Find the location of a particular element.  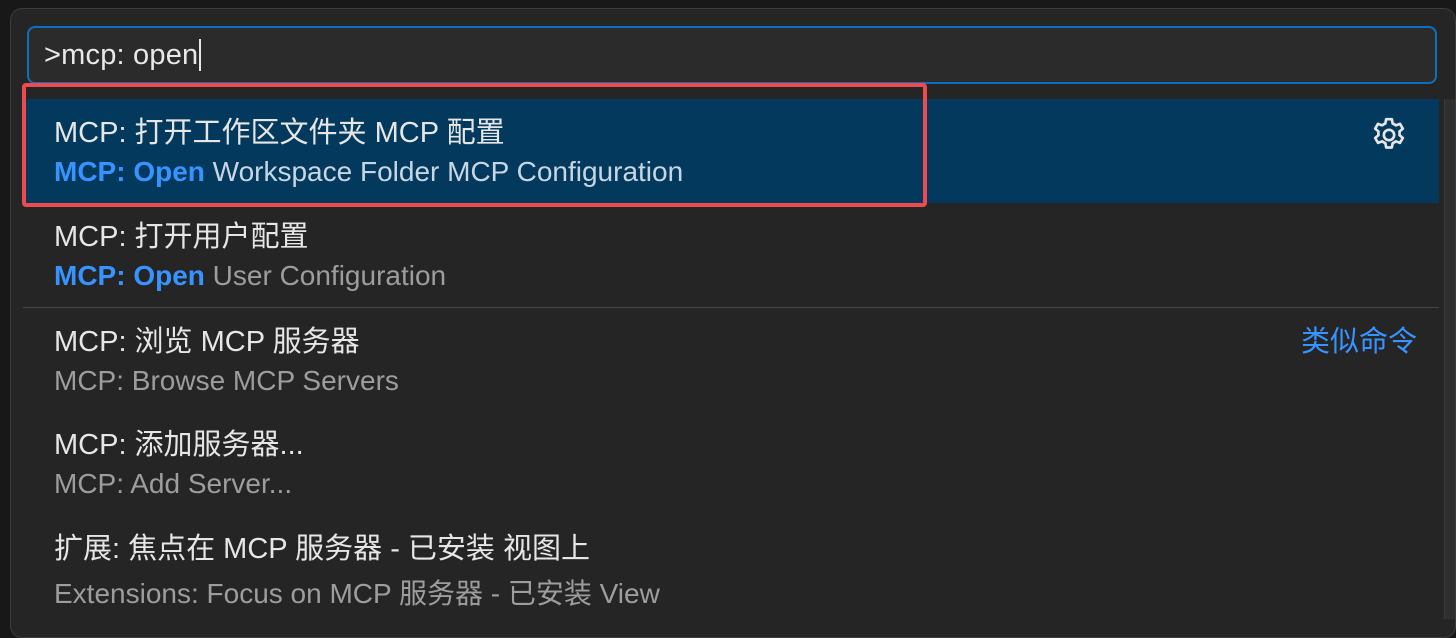

gear-icon is located at coordinates (1389, 135).